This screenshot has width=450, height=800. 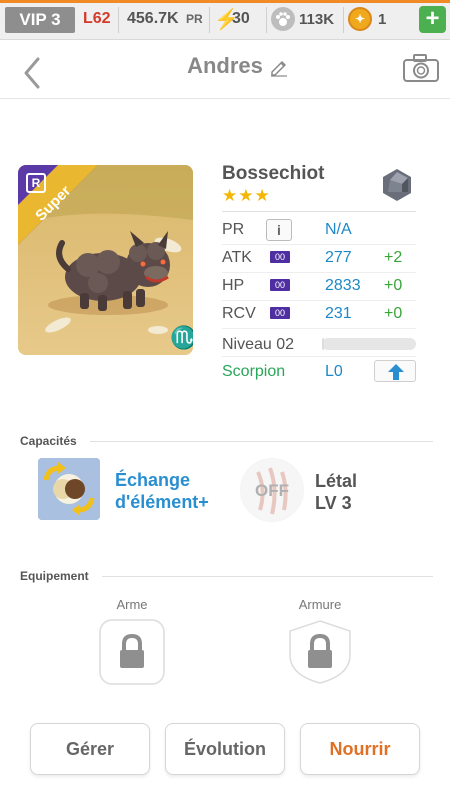 I want to click on header: Andres, so click(x=225, y=70).